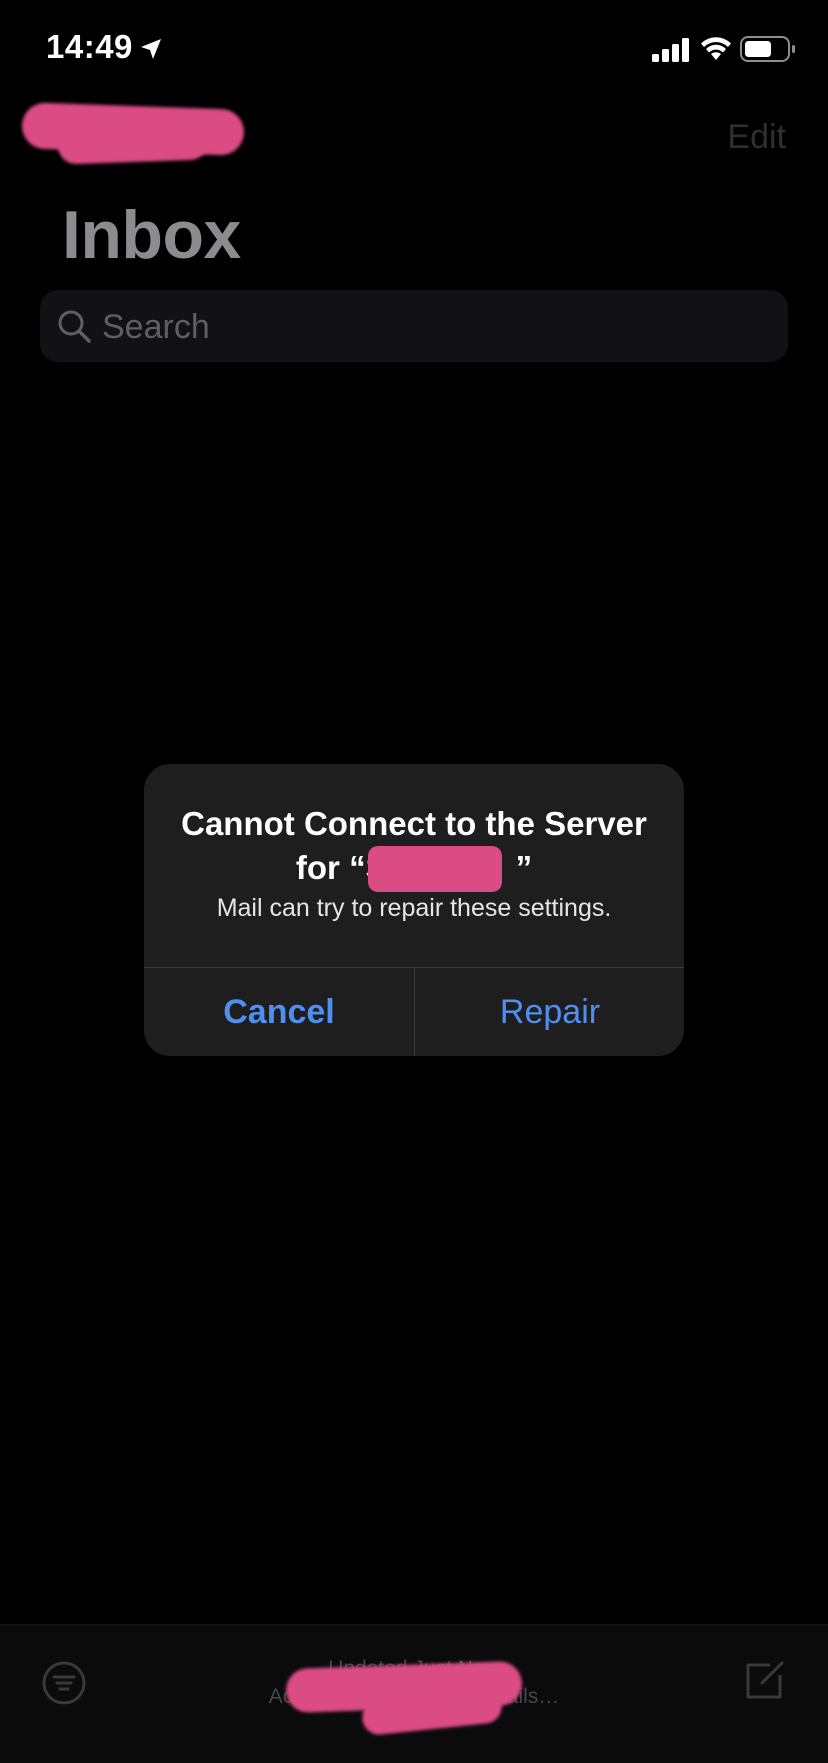 This screenshot has width=828, height=1763. What do you see at coordinates (151, 49) in the screenshot?
I see `location-arrow-icon` at bounding box center [151, 49].